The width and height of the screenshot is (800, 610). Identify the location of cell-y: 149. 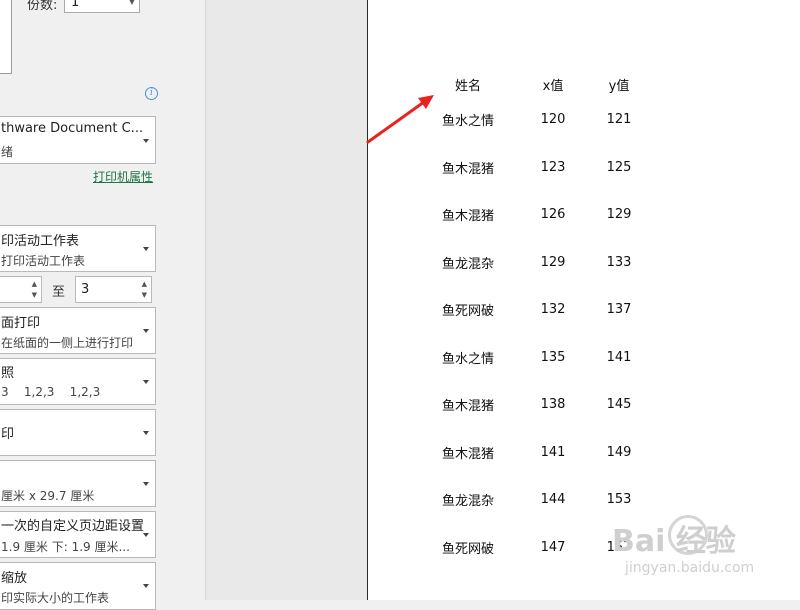
(619, 452).